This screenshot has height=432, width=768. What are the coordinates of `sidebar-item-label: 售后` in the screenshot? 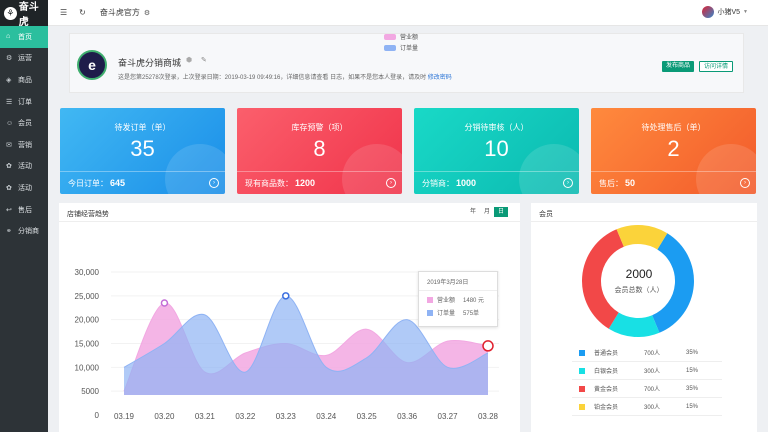 It's located at (25, 210).